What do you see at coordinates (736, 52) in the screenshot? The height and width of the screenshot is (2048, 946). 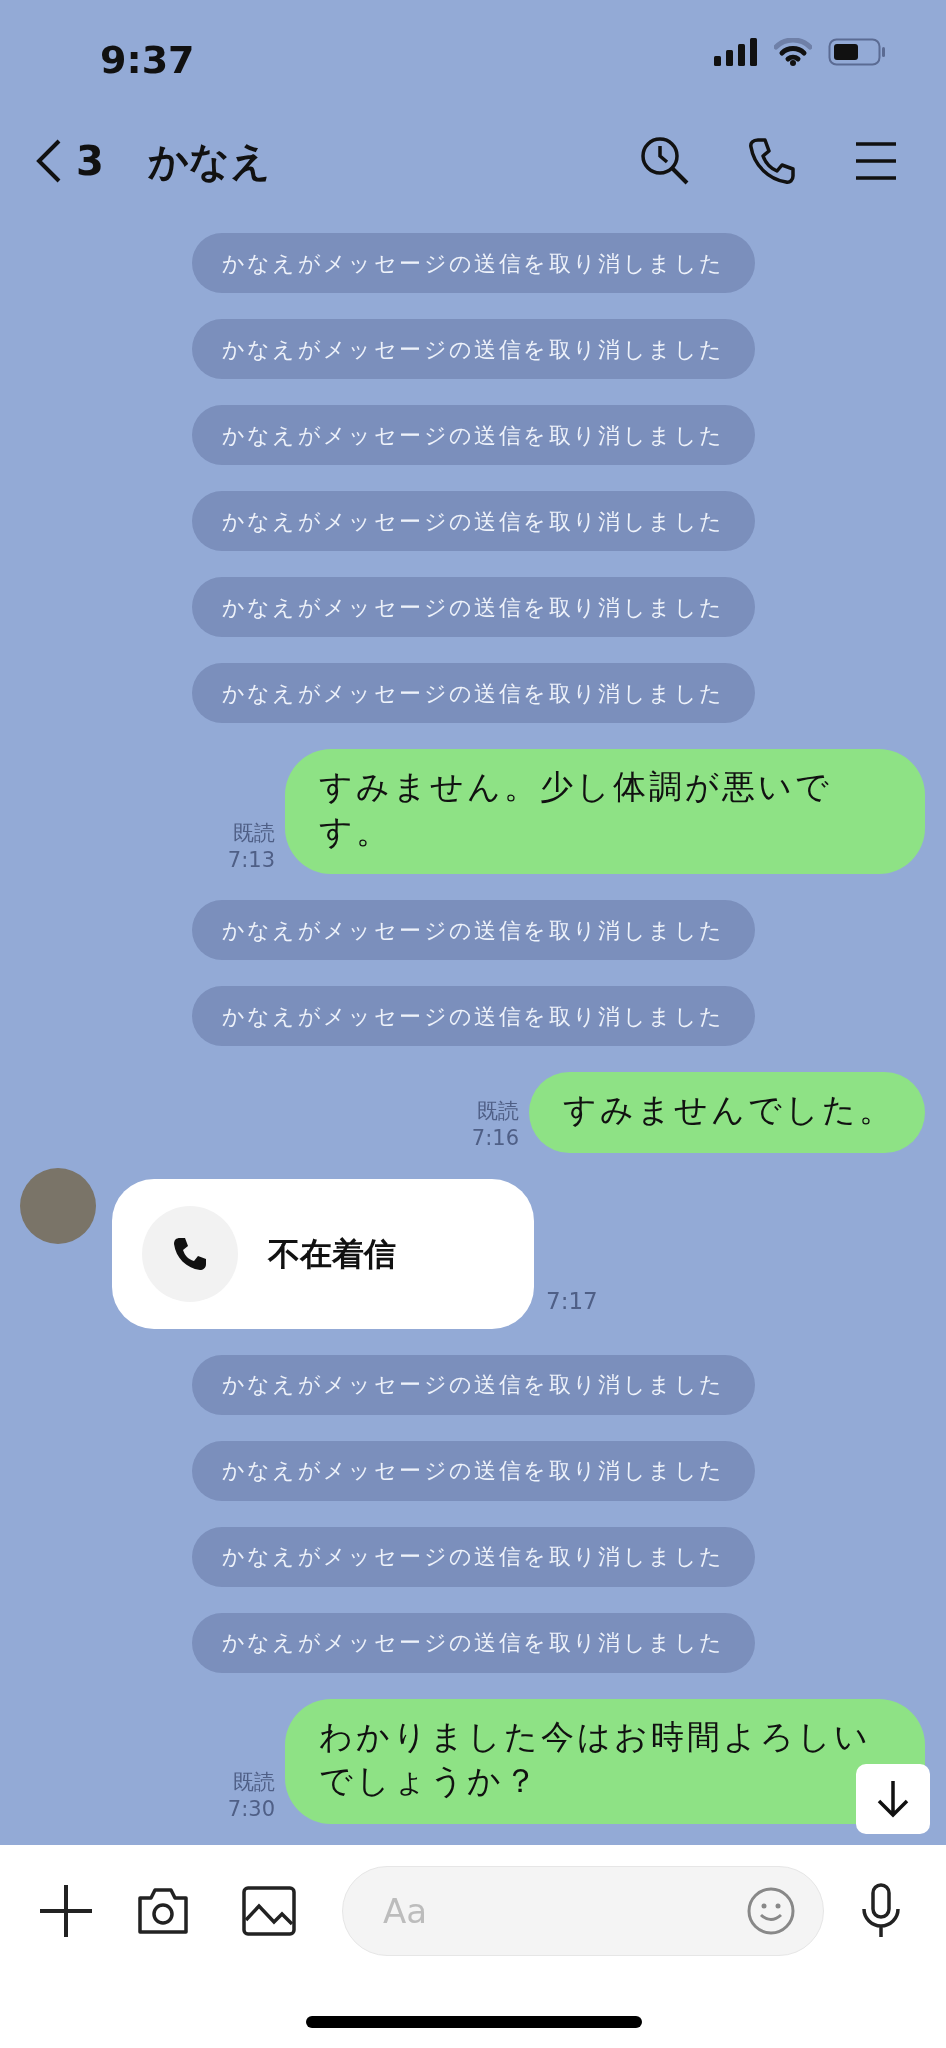 I see `signal-icon` at bounding box center [736, 52].